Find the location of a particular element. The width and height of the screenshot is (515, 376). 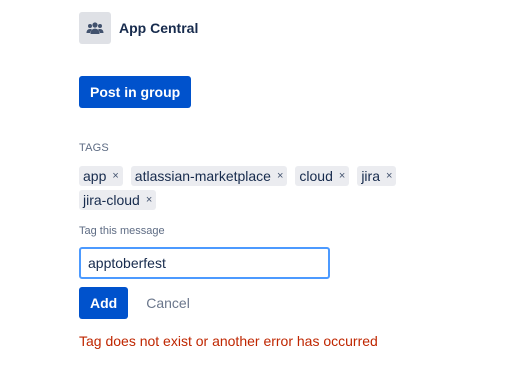

post-in-group-button: Post in group is located at coordinates (135, 92).